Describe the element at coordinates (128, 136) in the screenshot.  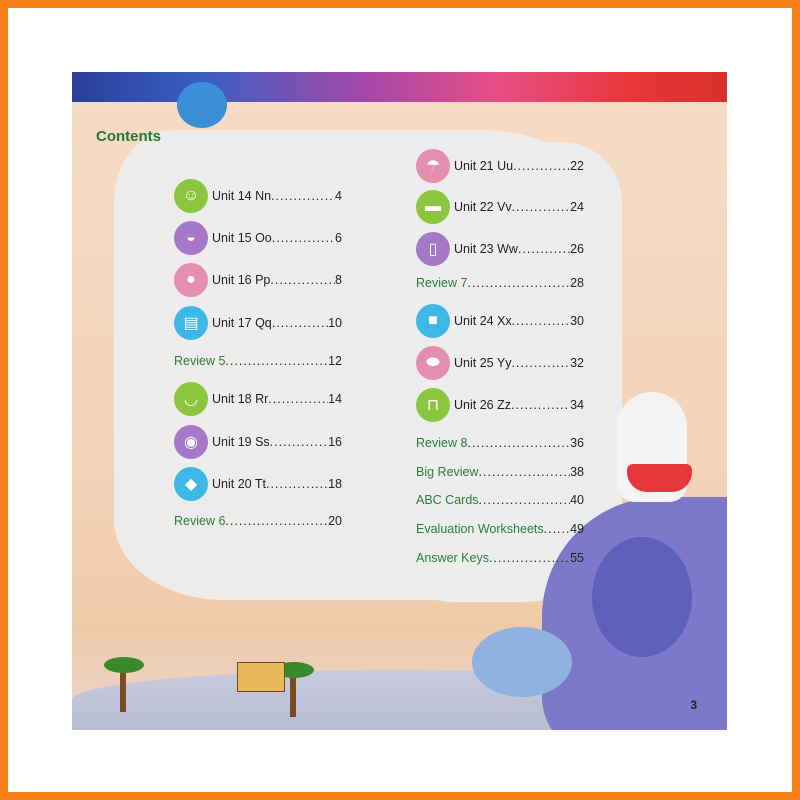
I see `page-title: Contents` at that location.